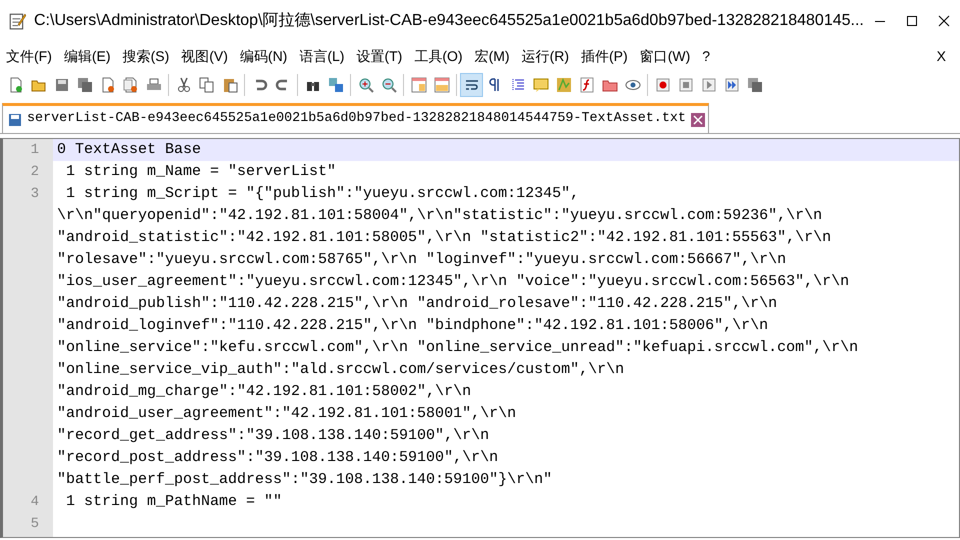 The height and width of the screenshot is (540, 960). What do you see at coordinates (665, 56) in the screenshot?
I see `menu-item: 窗口(W)` at bounding box center [665, 56].